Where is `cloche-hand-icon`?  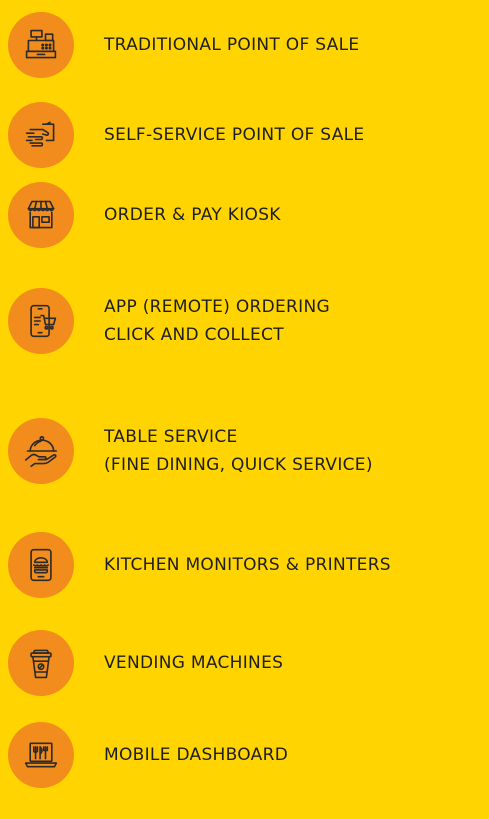 cloche-hand-icon is located at coordinates (41, 451).